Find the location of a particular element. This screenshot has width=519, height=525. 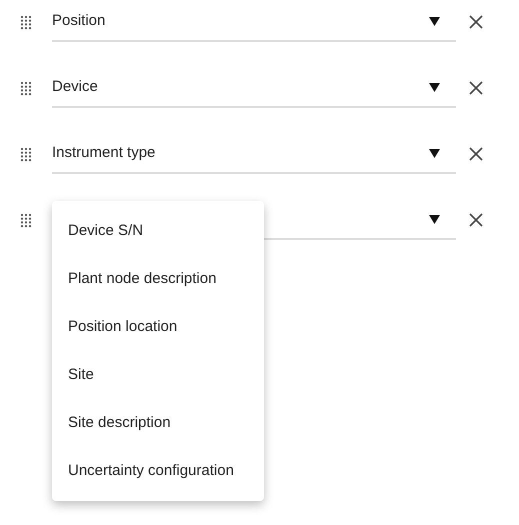

select-value: Device is located at coordinates (75, 86).